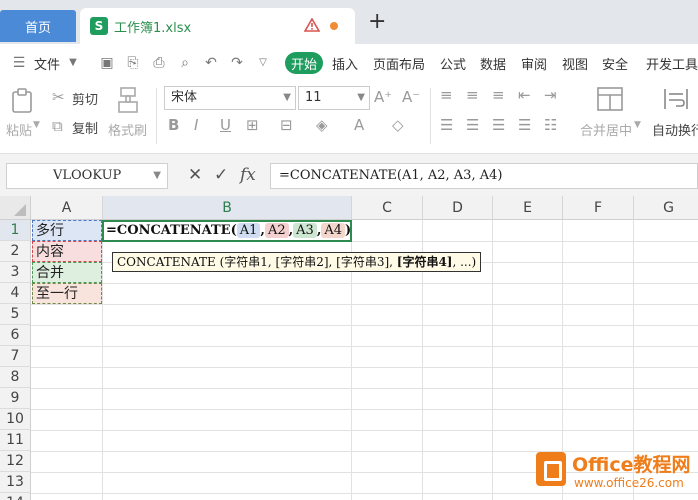 This screenshot has width=698, height=500. What do you see at coordinates (22, 101) in the screenshot?
I see `paste-icon` at bounding box center [22, 101].